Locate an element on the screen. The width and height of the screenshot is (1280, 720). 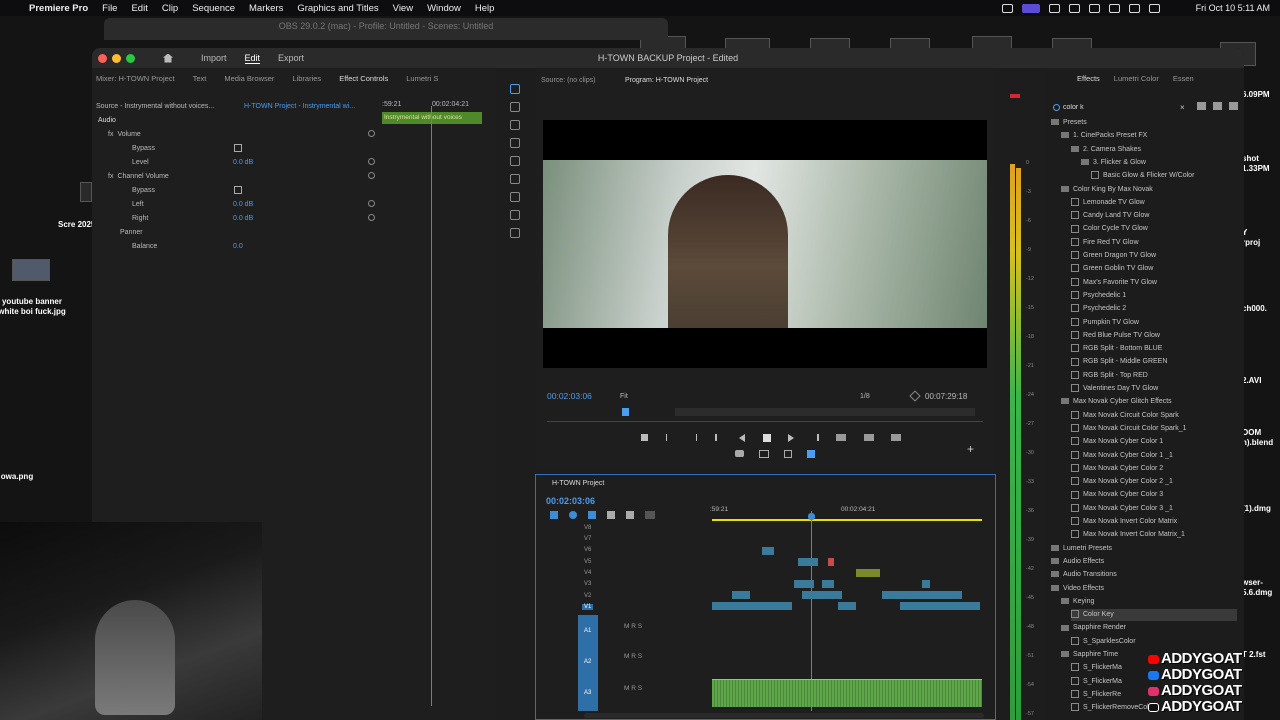
tab-export: Export is located at coordinates (291, 58).